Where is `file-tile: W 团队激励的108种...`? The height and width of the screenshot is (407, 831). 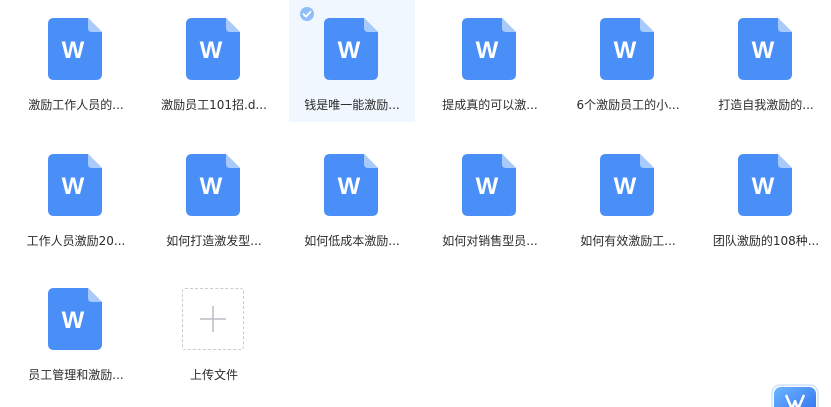 file-tile: W 团队激励的108种... is located at coordinates (766, 197).